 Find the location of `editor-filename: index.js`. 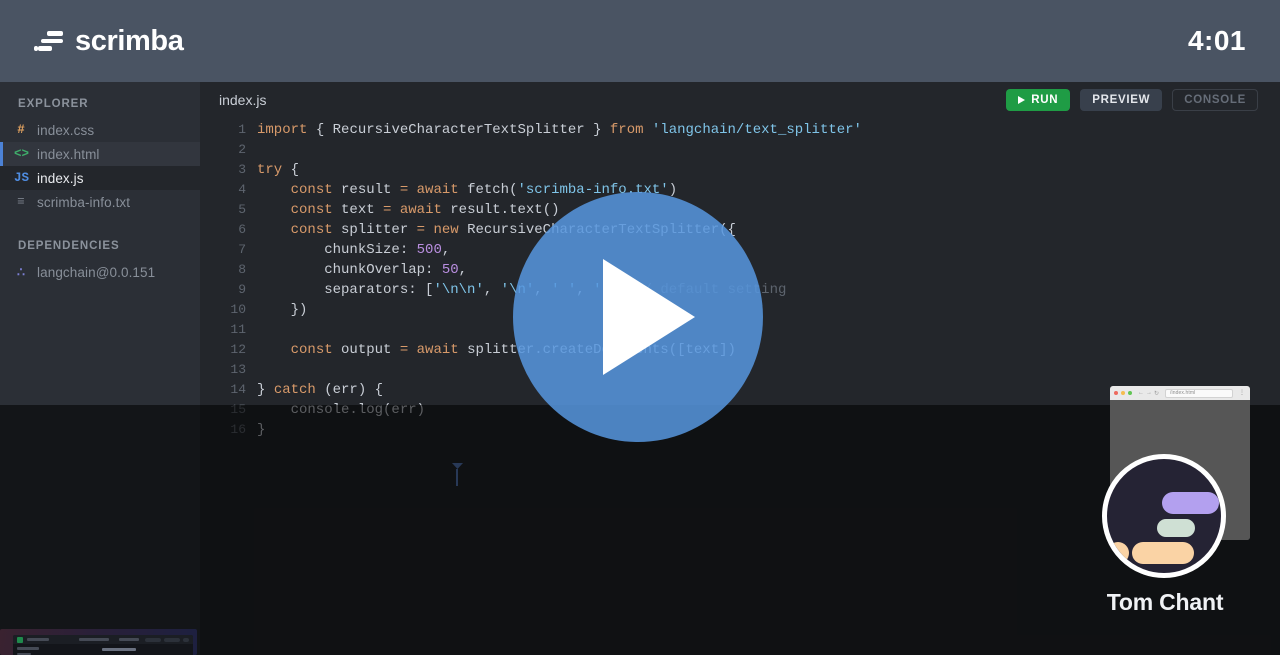

editor-filename: index.js is located at coordinates (243, 100).